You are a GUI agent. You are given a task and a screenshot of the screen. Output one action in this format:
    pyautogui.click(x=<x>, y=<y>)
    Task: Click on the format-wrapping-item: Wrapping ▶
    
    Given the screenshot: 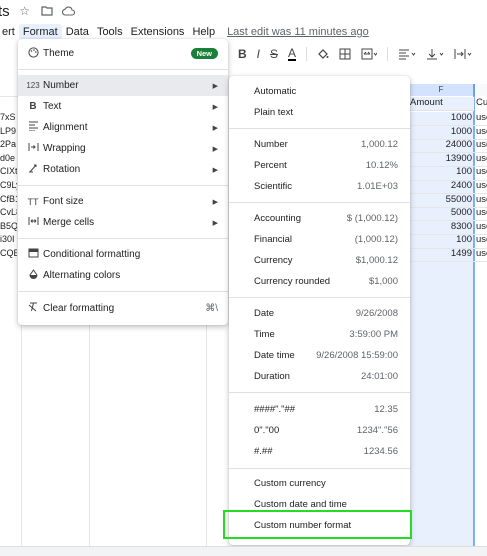 What is the action you would take?
    pyautogui.click(x=123, y=148)
    